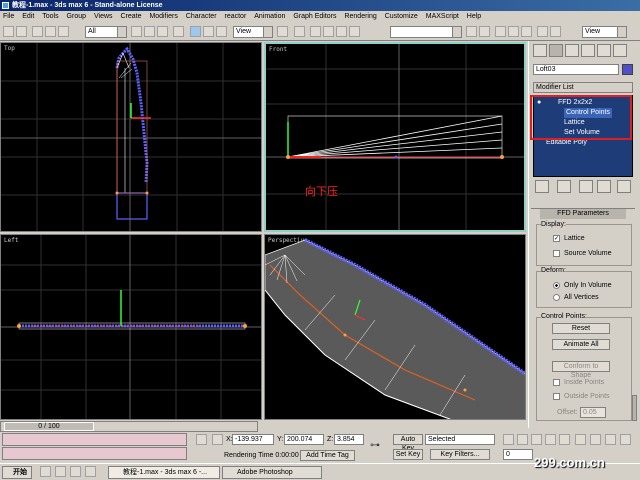 The width and height of the screenshot is (640, 480). Describe the element at coordinates (221, 31) in the screenshot. I see `scale-icon` at that location.